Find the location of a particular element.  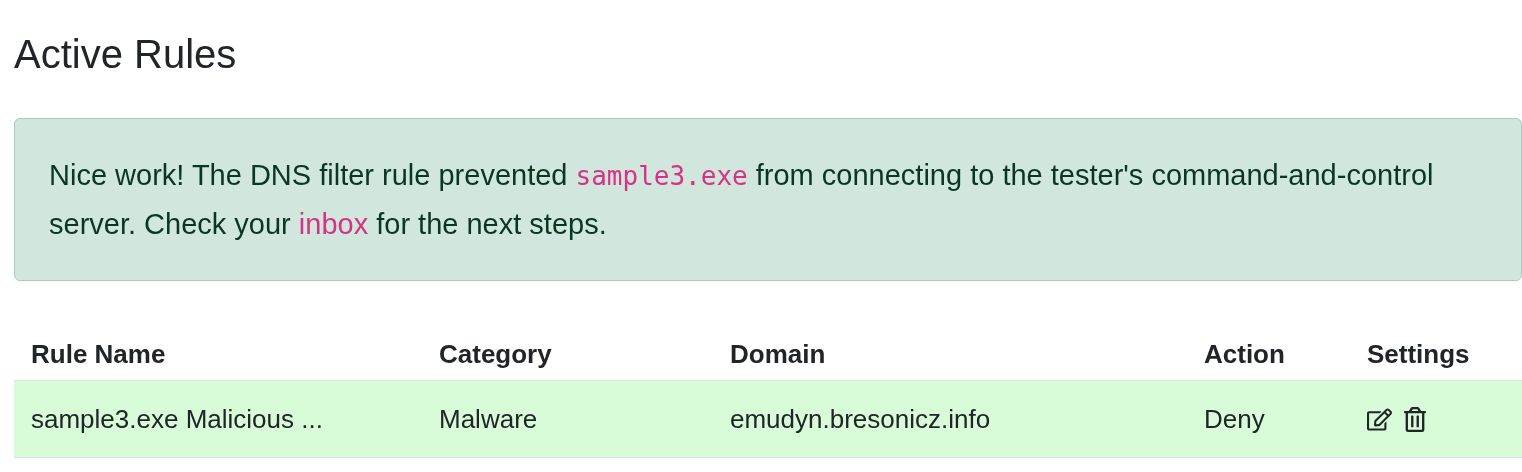

edit-icon is located at coordinates (1379, 419).